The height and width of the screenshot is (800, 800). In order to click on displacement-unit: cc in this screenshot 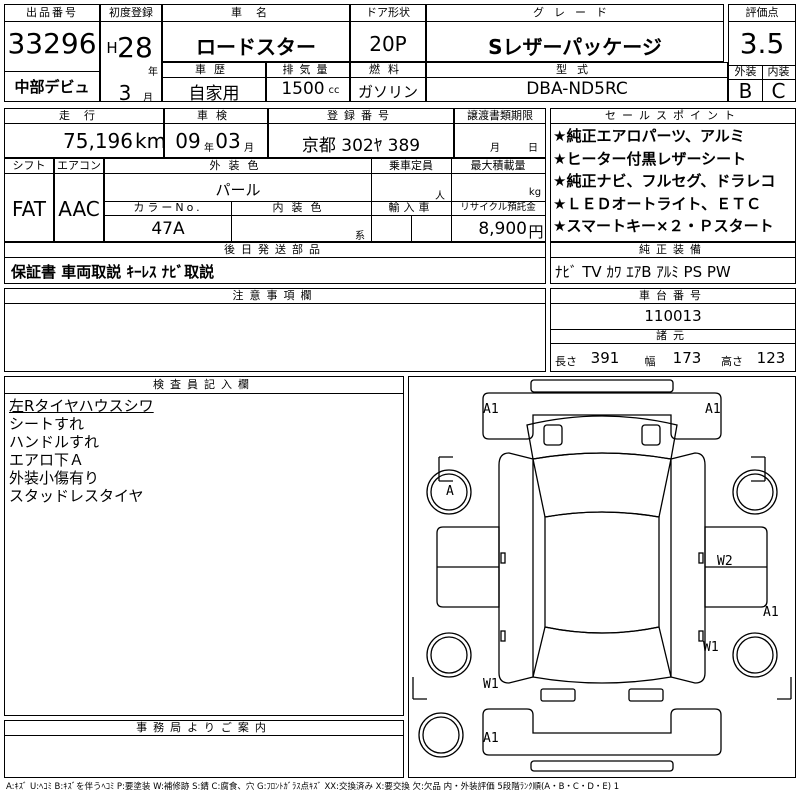, I will do `click(334, 90)`.